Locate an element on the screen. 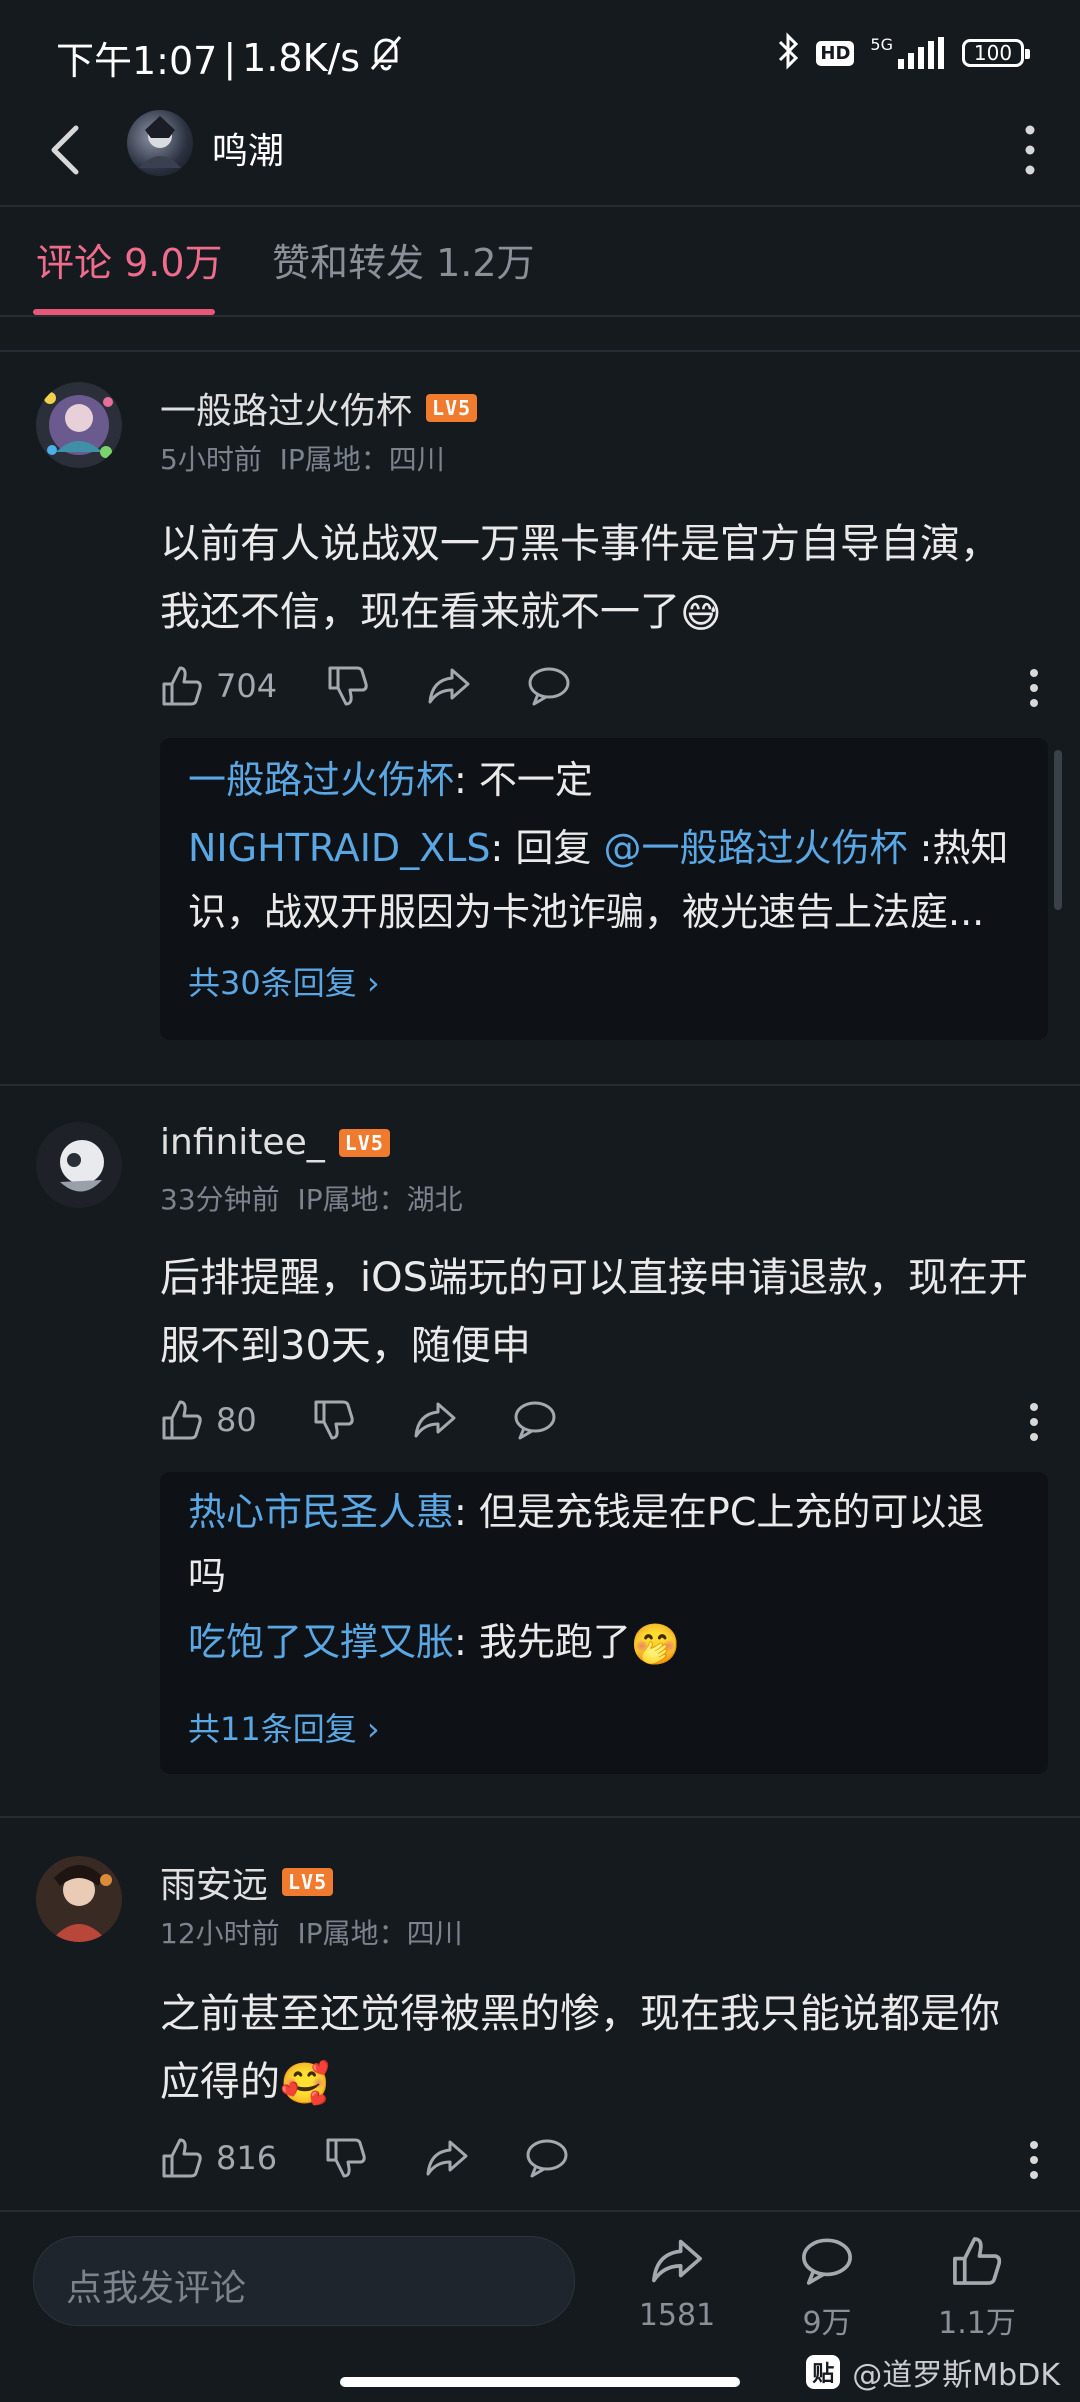 Image resolution: width=1080 pixels, height=2402 pixels. like-button: 816 is located at coordinates (218, 2158).